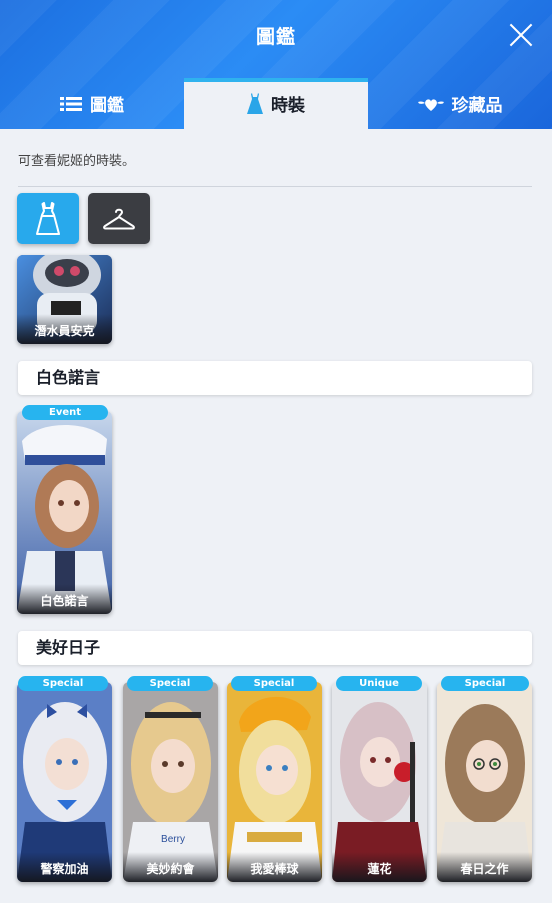 The height and width of the screenshot is (903, 552). Describe the element at coordinates (288, 106) in the screenshot. I see `tab-costume-label: 時裝` at that location.